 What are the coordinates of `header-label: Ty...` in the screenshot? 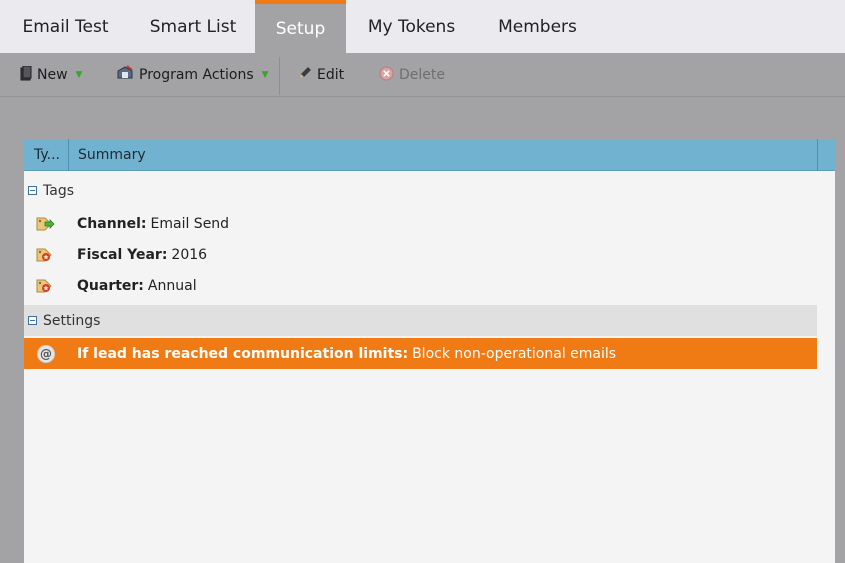 It's located at (47, 155).